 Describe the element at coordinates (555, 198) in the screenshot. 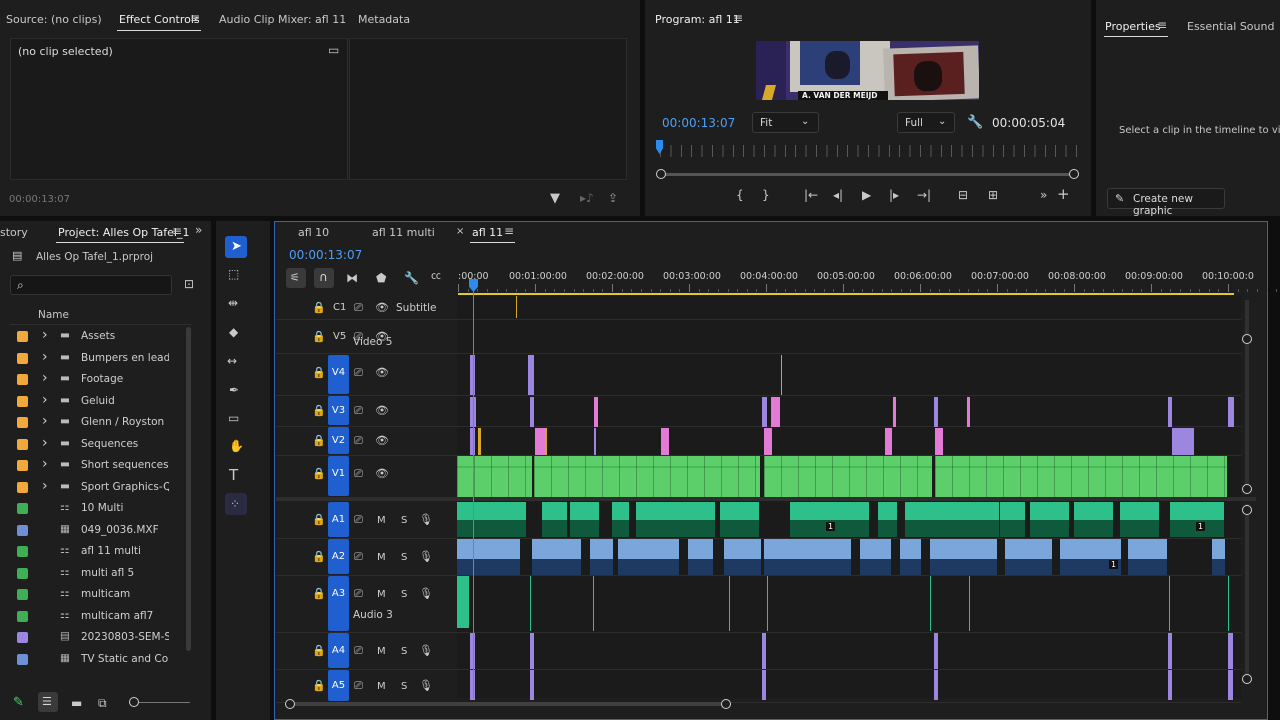

I see `filter-icon: ▼` at that location.